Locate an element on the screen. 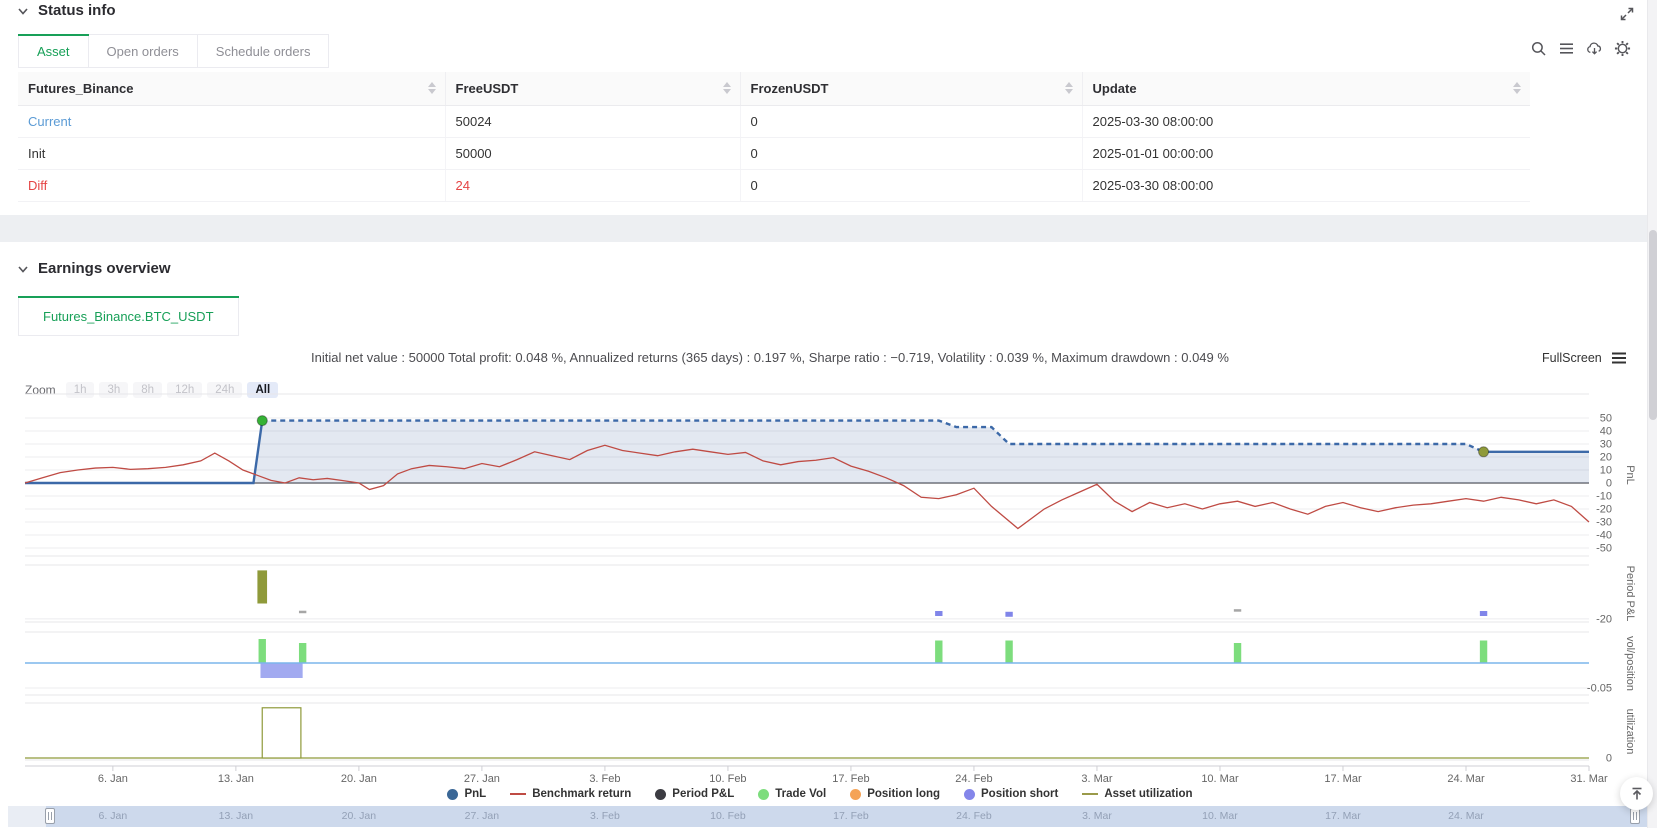  y-tick-label: 40 is located at coordinates (1606, 432).